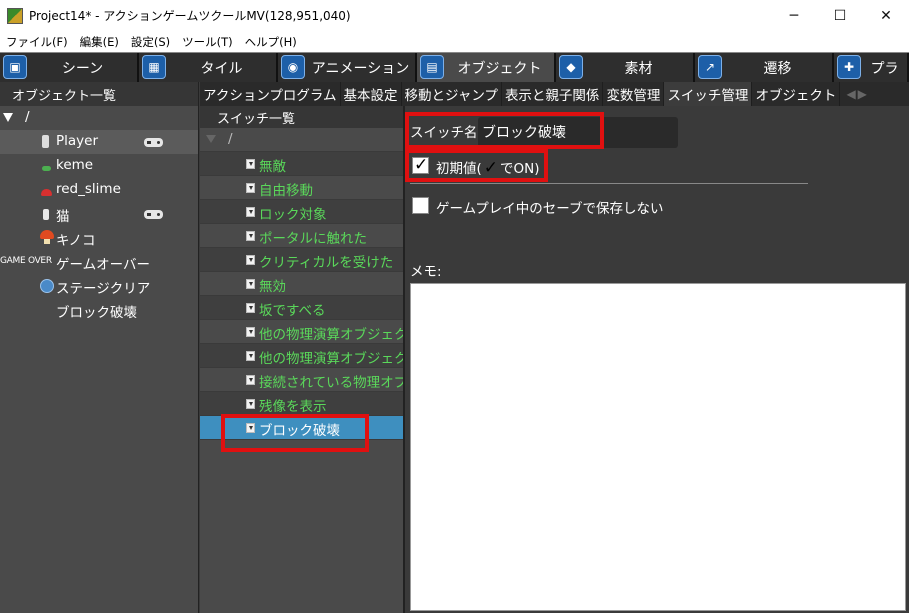  Describe the element at coordinates (794, 15) in the screenshot. I see `minimize-button: ─` at that location.